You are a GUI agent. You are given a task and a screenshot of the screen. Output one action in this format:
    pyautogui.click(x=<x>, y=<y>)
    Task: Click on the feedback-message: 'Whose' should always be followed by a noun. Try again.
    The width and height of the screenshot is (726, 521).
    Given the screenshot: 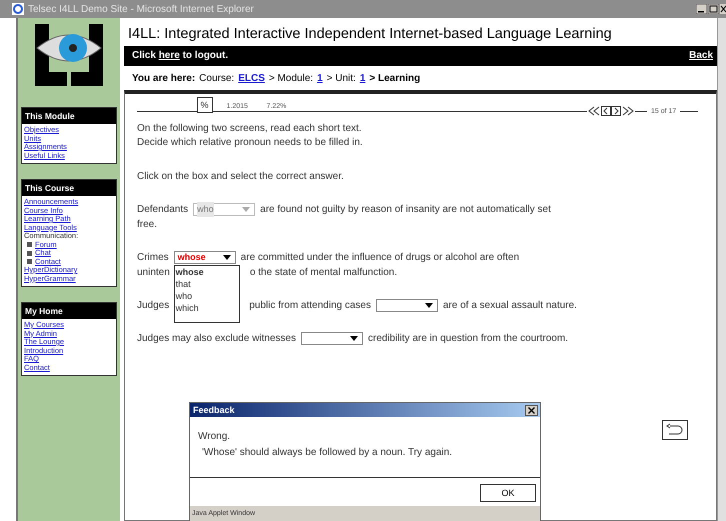 What is the action you would take?
    pyautogui.click(x=327, y=453)
    